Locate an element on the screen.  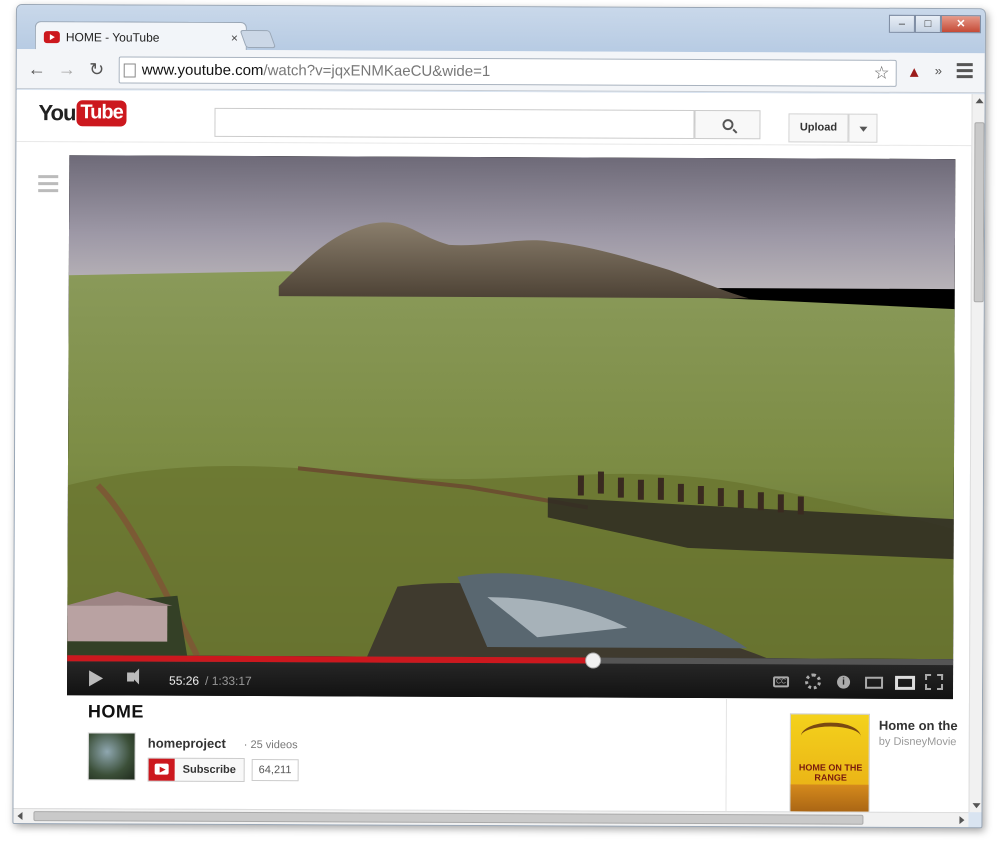
url-host: www.youtube.com is located at coordinates (202, 70).